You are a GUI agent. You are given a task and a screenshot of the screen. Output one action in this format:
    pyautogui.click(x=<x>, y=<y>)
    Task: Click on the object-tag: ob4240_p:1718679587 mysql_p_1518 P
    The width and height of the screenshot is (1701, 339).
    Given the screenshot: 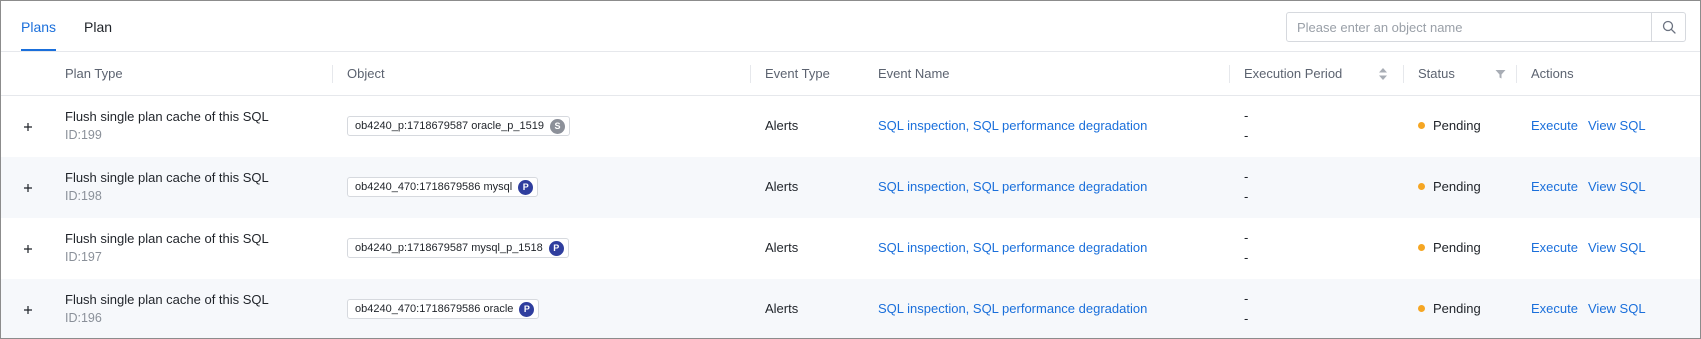 What is the action you would take?
    pyautogui.click(x=458, y=248)
    